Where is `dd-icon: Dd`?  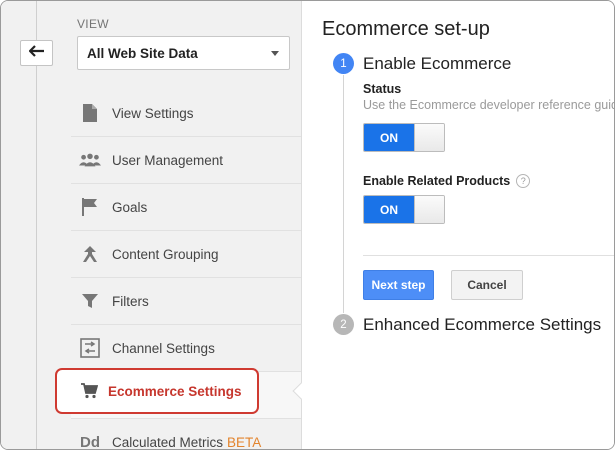 dd-icon: Dd is located at coordinates (90, 442).